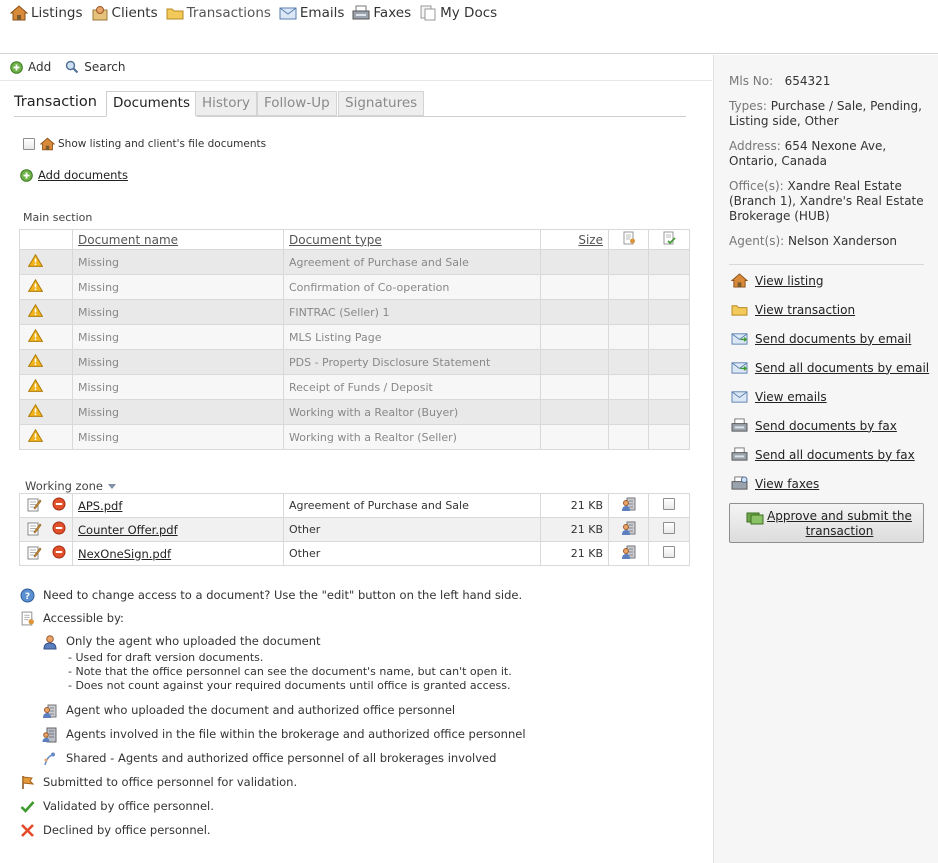 The height and width of the screenshot is (863, 938). I want to click on size-column-header: Size, so click(574, 239).